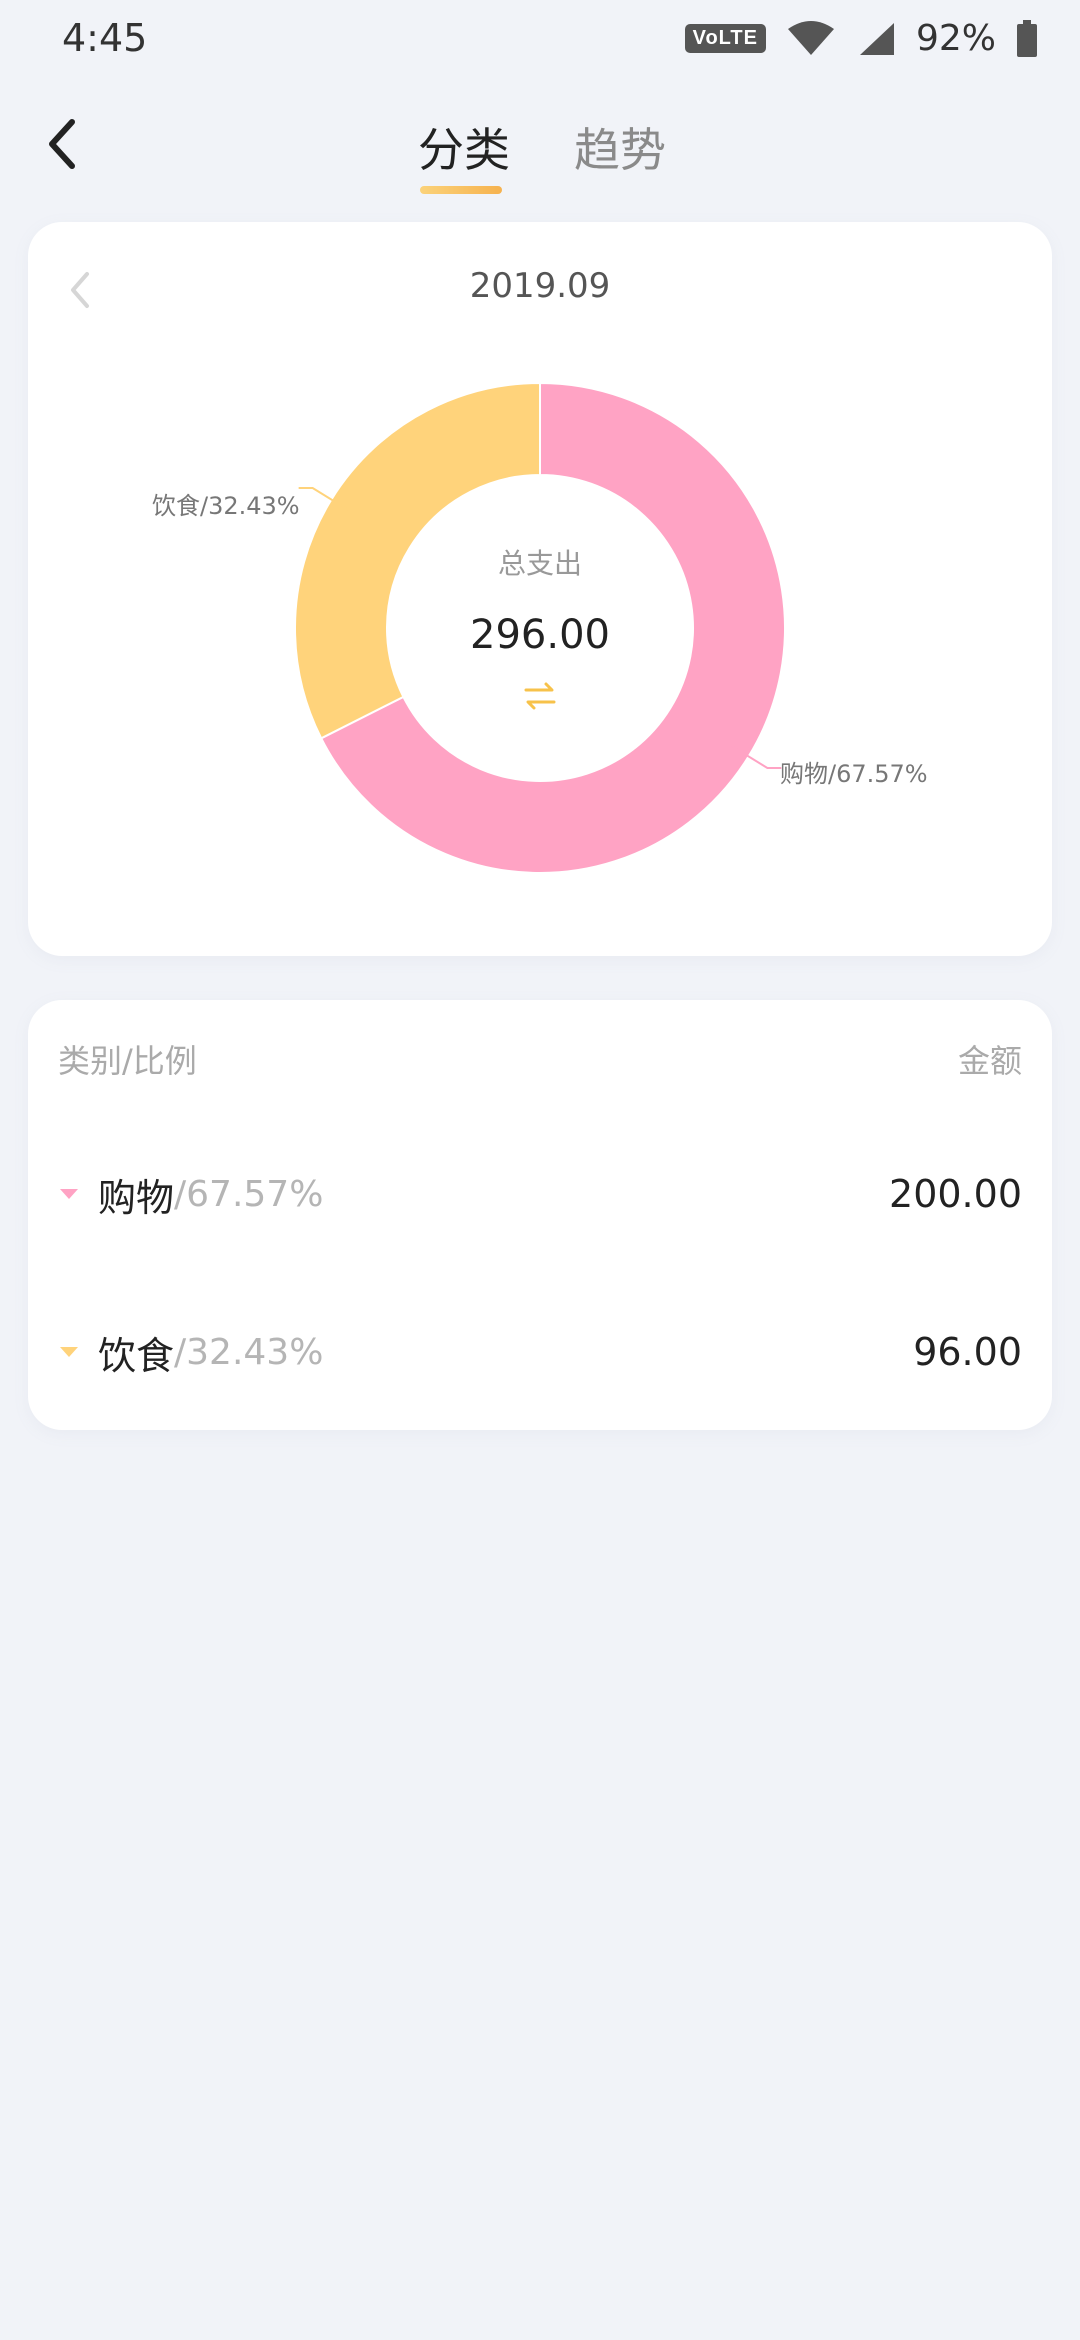  Describe the element at coordinates (540, 1194) in the screenshot. I see `list-row-shopping: 购物 /67.57% 200.00` at that location.